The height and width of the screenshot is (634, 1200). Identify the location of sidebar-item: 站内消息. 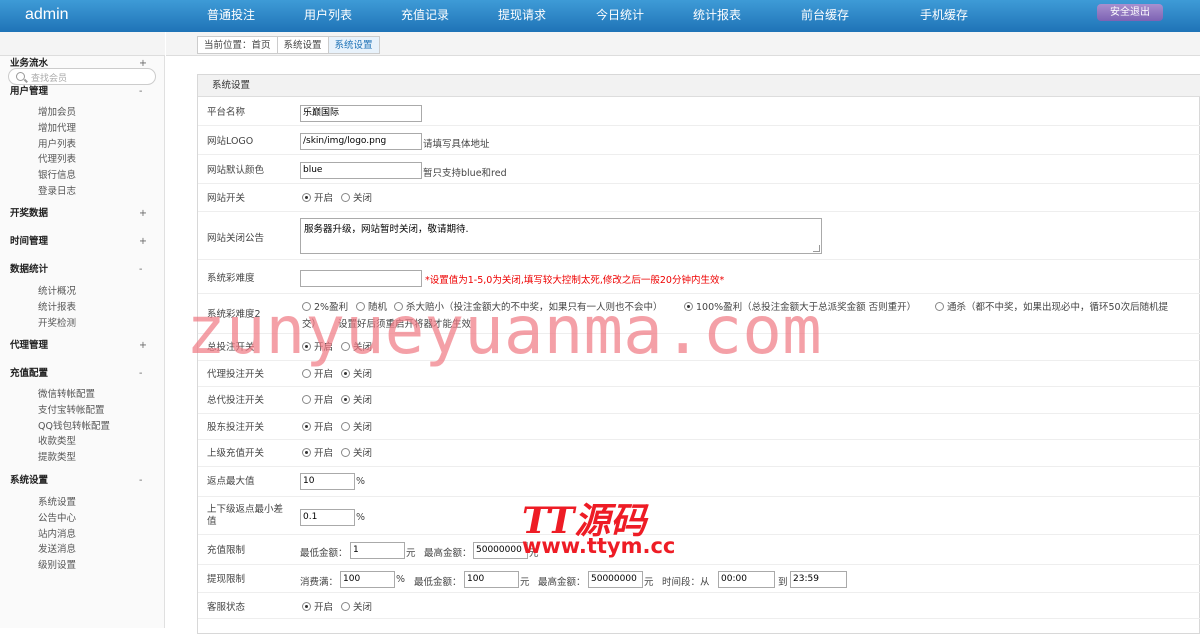
(57, 535).